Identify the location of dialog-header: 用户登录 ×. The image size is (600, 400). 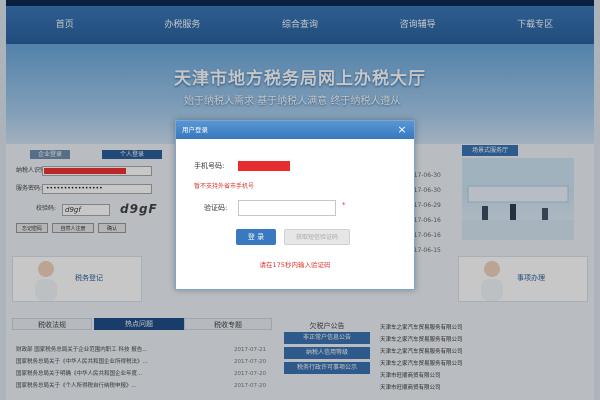
(295, 130).